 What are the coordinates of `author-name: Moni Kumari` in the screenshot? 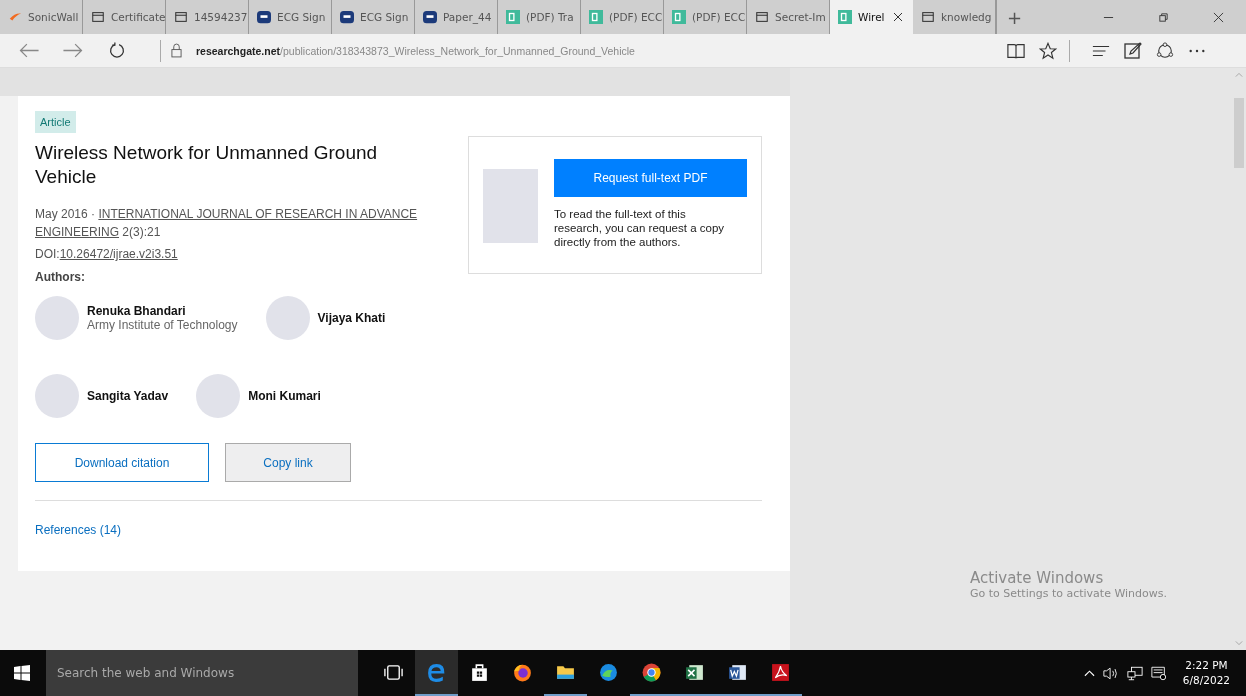 It's located at (284, 396).